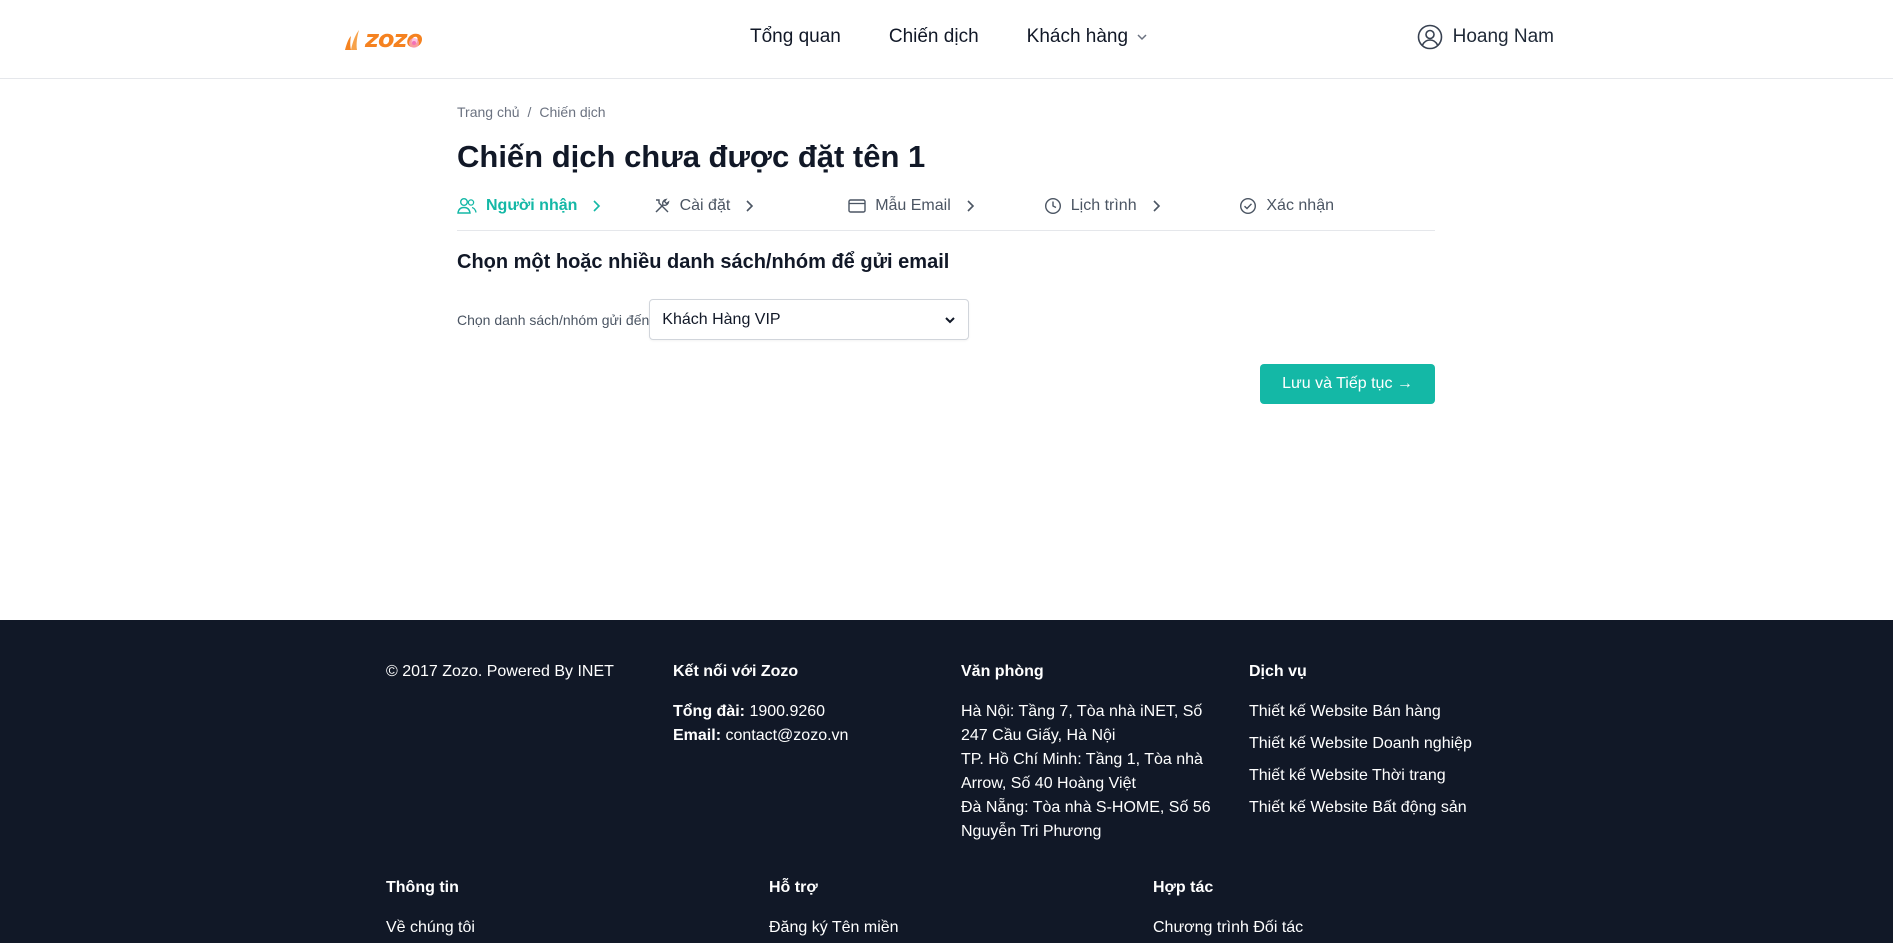 Image resolution: width=1893 pixels, height=948 pixels. Describe the element at coordinates (749, 711) in the screenshot. I see `footer-hotline: Tổng đài: 1900.9260` at that location.